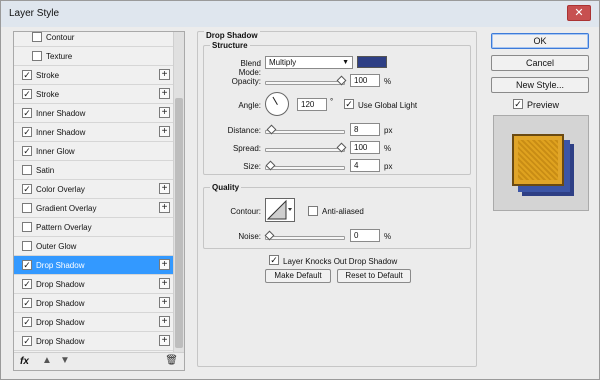 Image resolution: width=600 pixels, height=380 pixels. I want to click on angle-dial, so click(277, 104).